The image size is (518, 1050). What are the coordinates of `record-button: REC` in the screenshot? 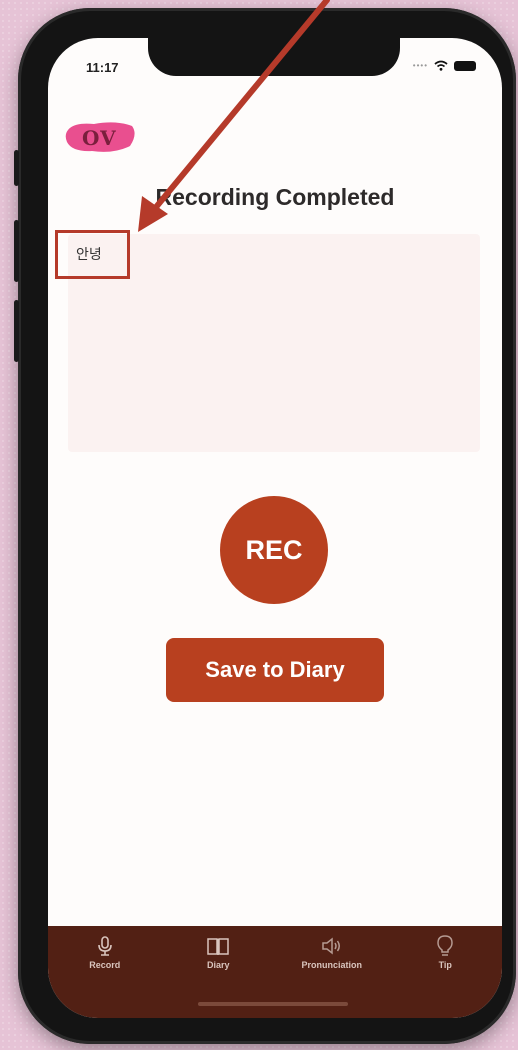 It's located at (274, 550).